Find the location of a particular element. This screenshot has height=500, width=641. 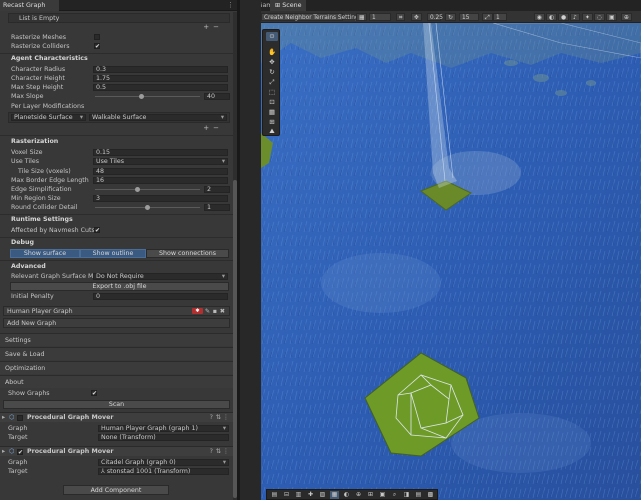

show-graphs-checkbox: ✔ is located at coordinates (94, 393).